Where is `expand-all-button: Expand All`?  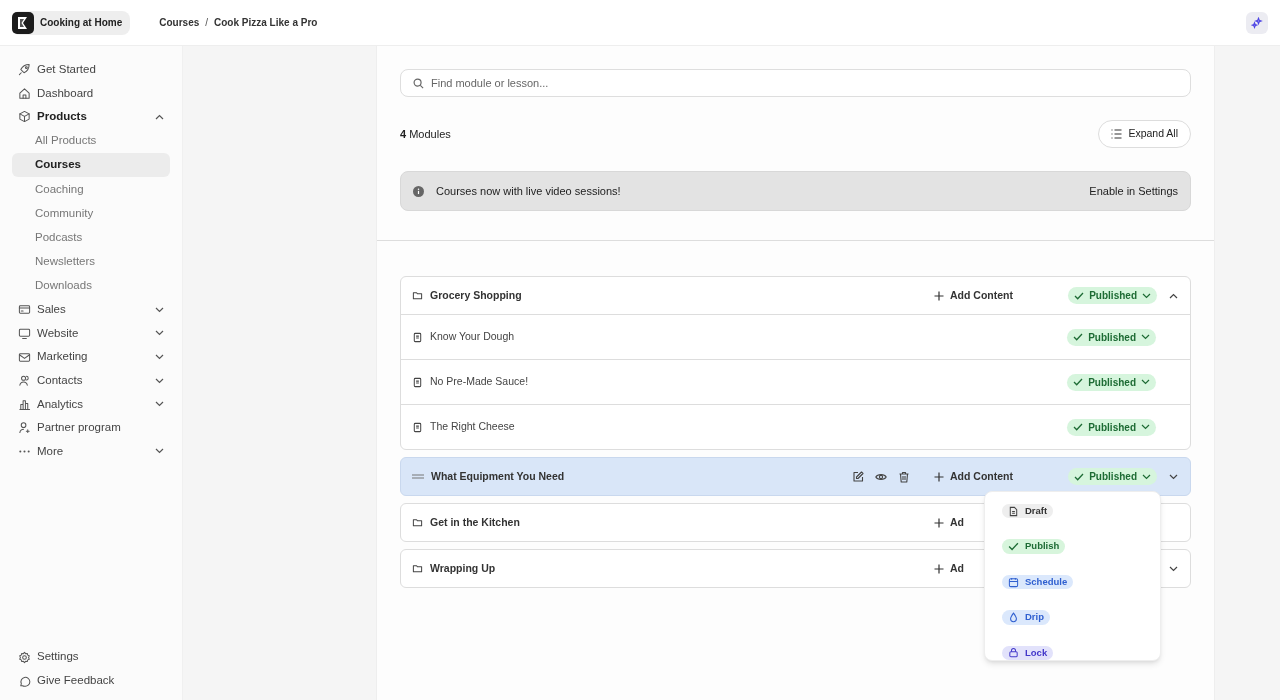
expand-all-button: Expand All is located at coordinates (1144, 134).